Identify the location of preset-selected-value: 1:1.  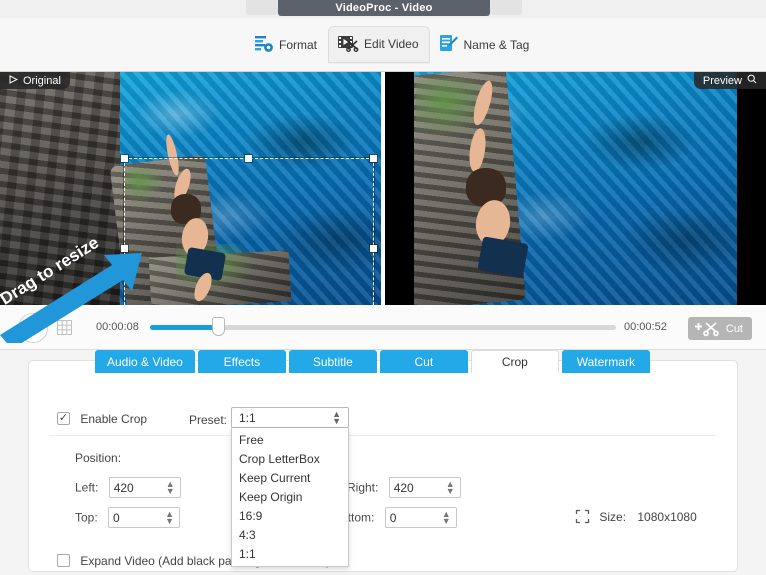
(247, 417).